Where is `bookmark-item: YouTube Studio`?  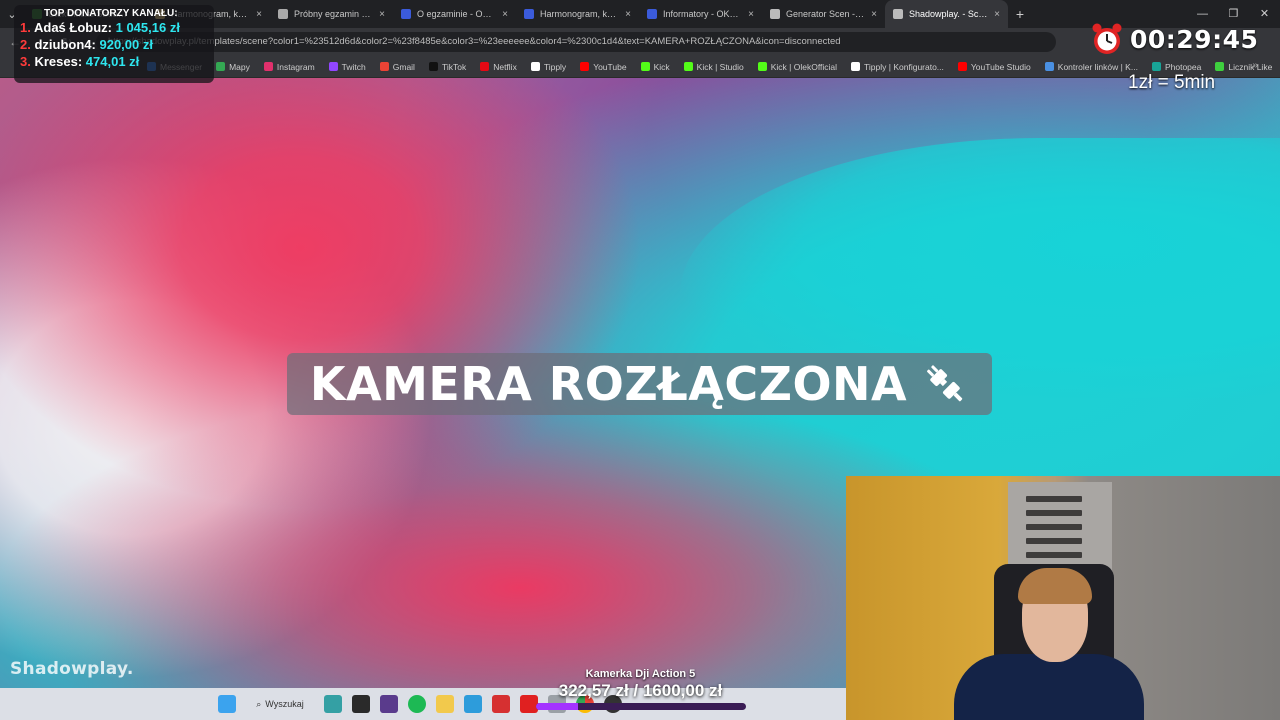
bookmark-item: YouTube Studio is located at coordinates (994, 67).